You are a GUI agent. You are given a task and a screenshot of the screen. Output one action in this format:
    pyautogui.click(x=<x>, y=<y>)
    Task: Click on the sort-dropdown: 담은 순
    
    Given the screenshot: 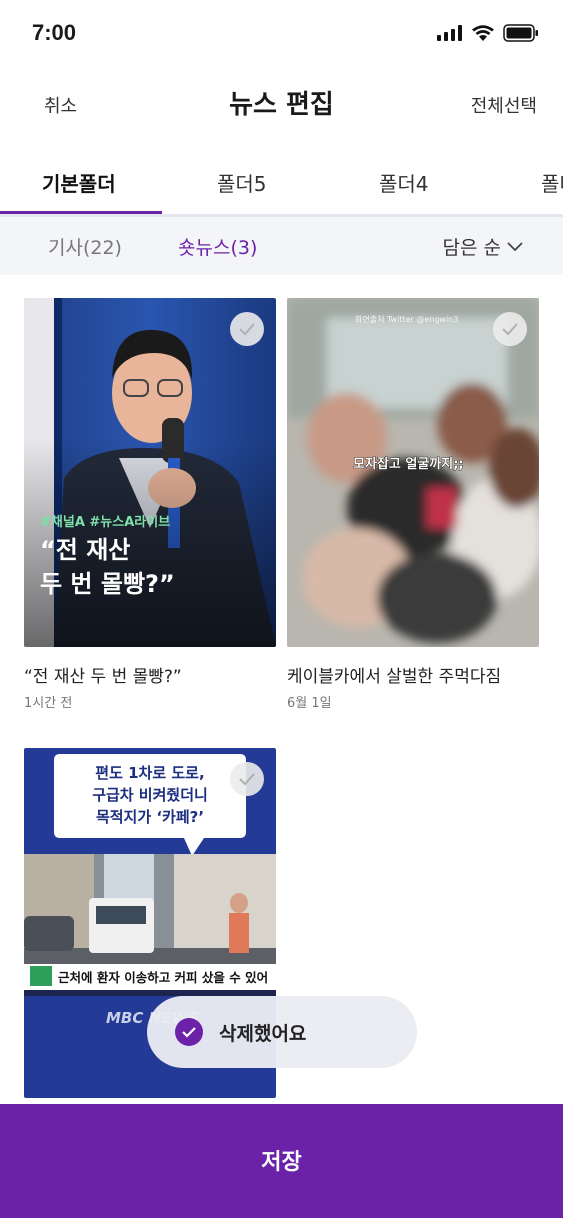 What is the action you would take?
    pyautogui.click(x=483, y=246)
    